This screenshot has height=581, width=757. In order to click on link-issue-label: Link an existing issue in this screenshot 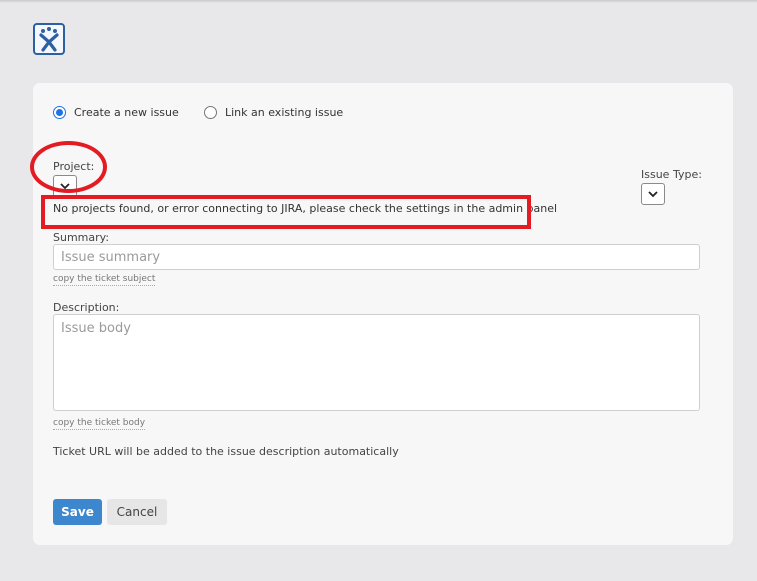, I will do `click(284, 112)`.